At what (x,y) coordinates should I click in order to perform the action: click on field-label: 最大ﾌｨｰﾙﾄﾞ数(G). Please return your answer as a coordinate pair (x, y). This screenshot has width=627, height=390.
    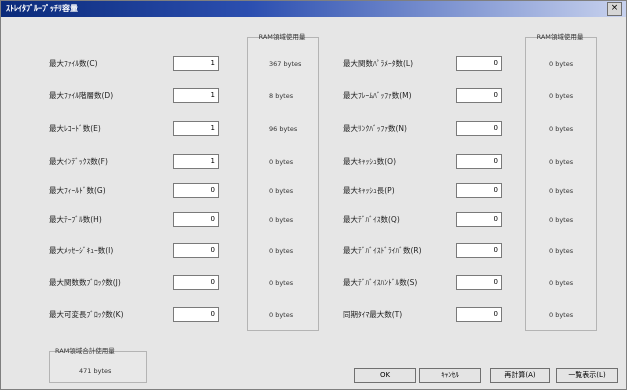
    Looking at the image, I should click on (77, 190).